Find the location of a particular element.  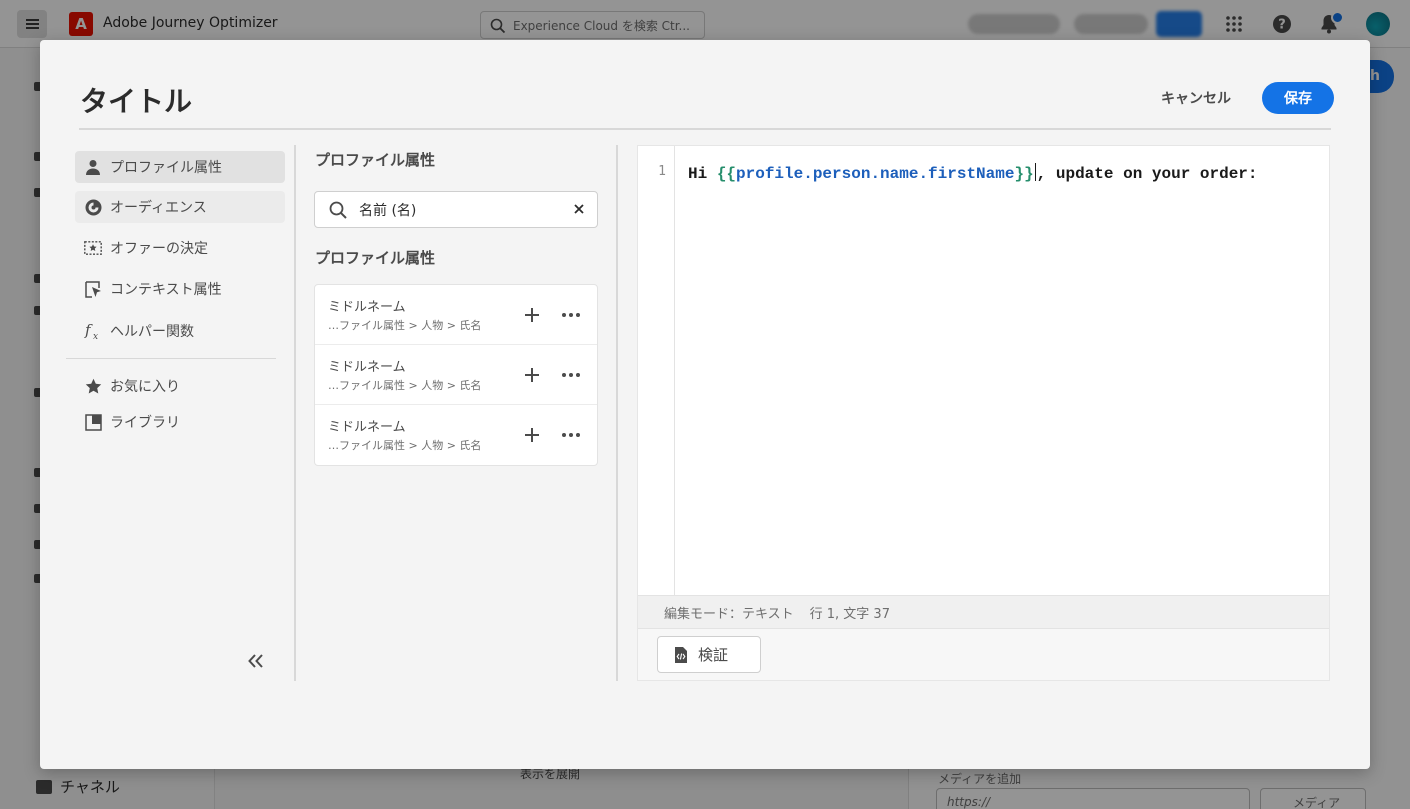

offer-icon is located at coordinates (93, 248).